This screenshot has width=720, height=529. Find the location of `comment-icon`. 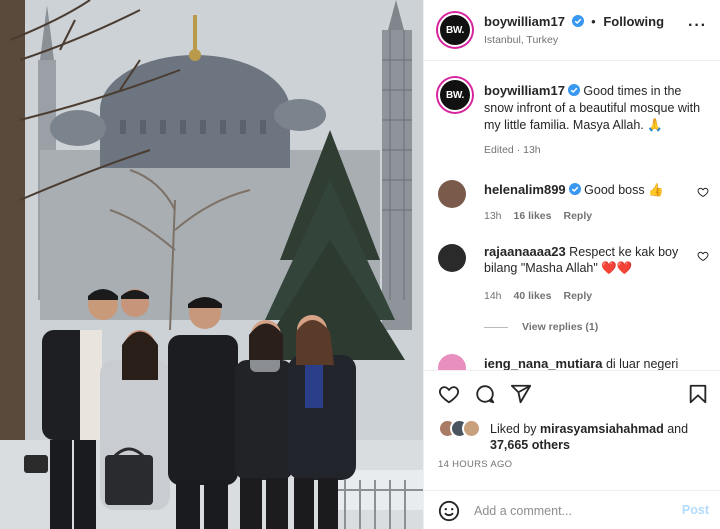

comment-icon is located at coordinates (485, 394).